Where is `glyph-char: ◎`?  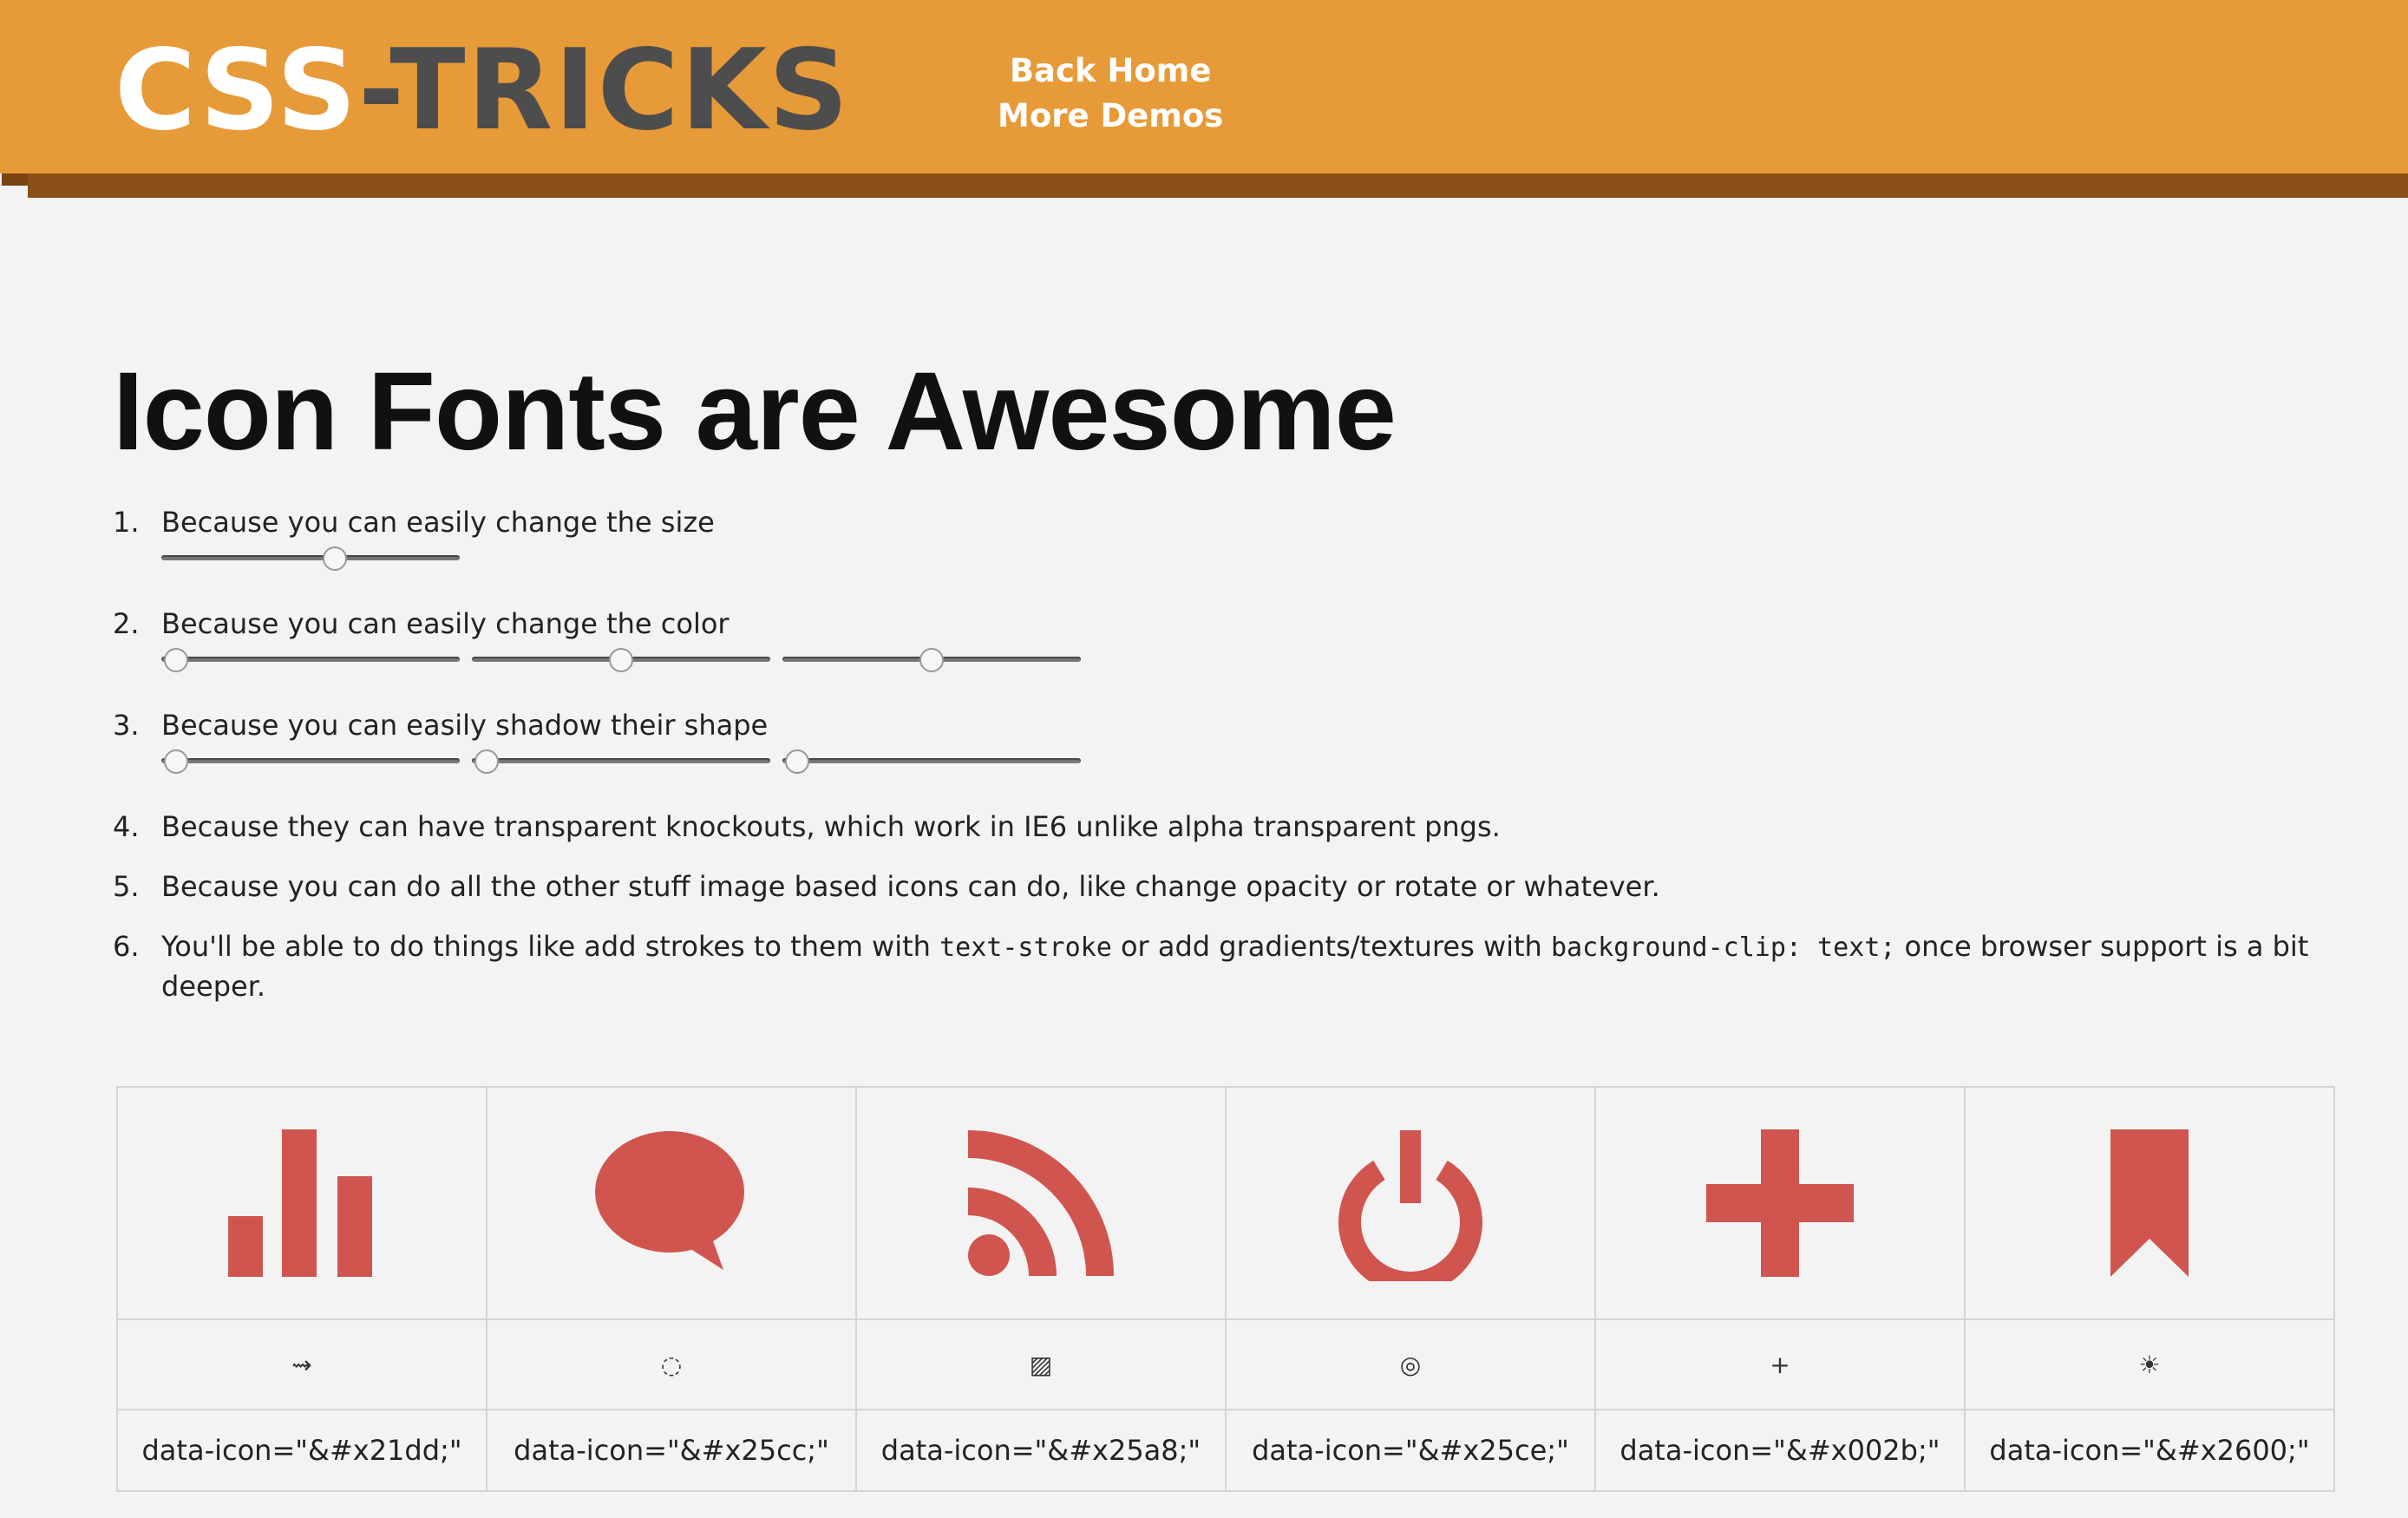
glyph-char: ◎ is located at coordinates (1410, 1364).